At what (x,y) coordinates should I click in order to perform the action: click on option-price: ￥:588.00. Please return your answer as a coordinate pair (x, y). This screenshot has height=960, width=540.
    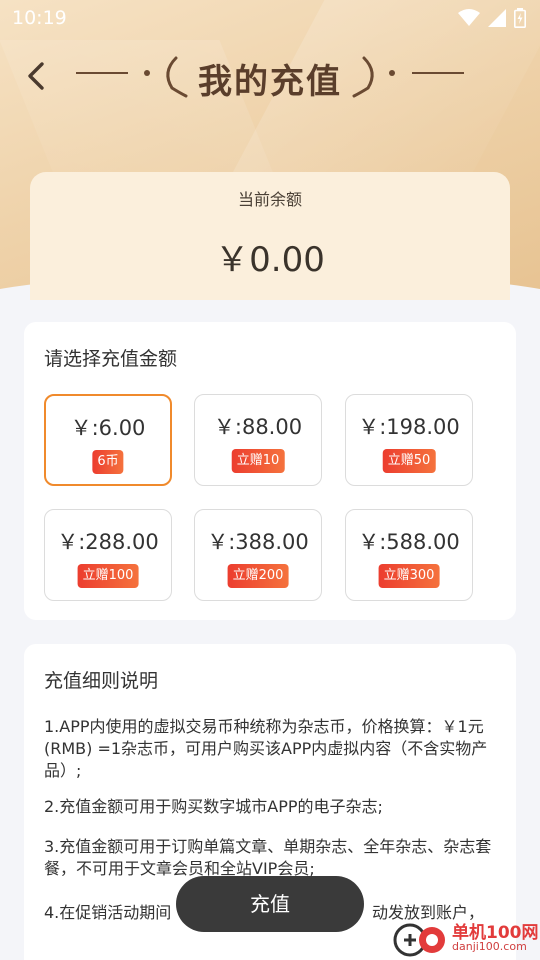
    Looking at the image, I should click on (409, 542).